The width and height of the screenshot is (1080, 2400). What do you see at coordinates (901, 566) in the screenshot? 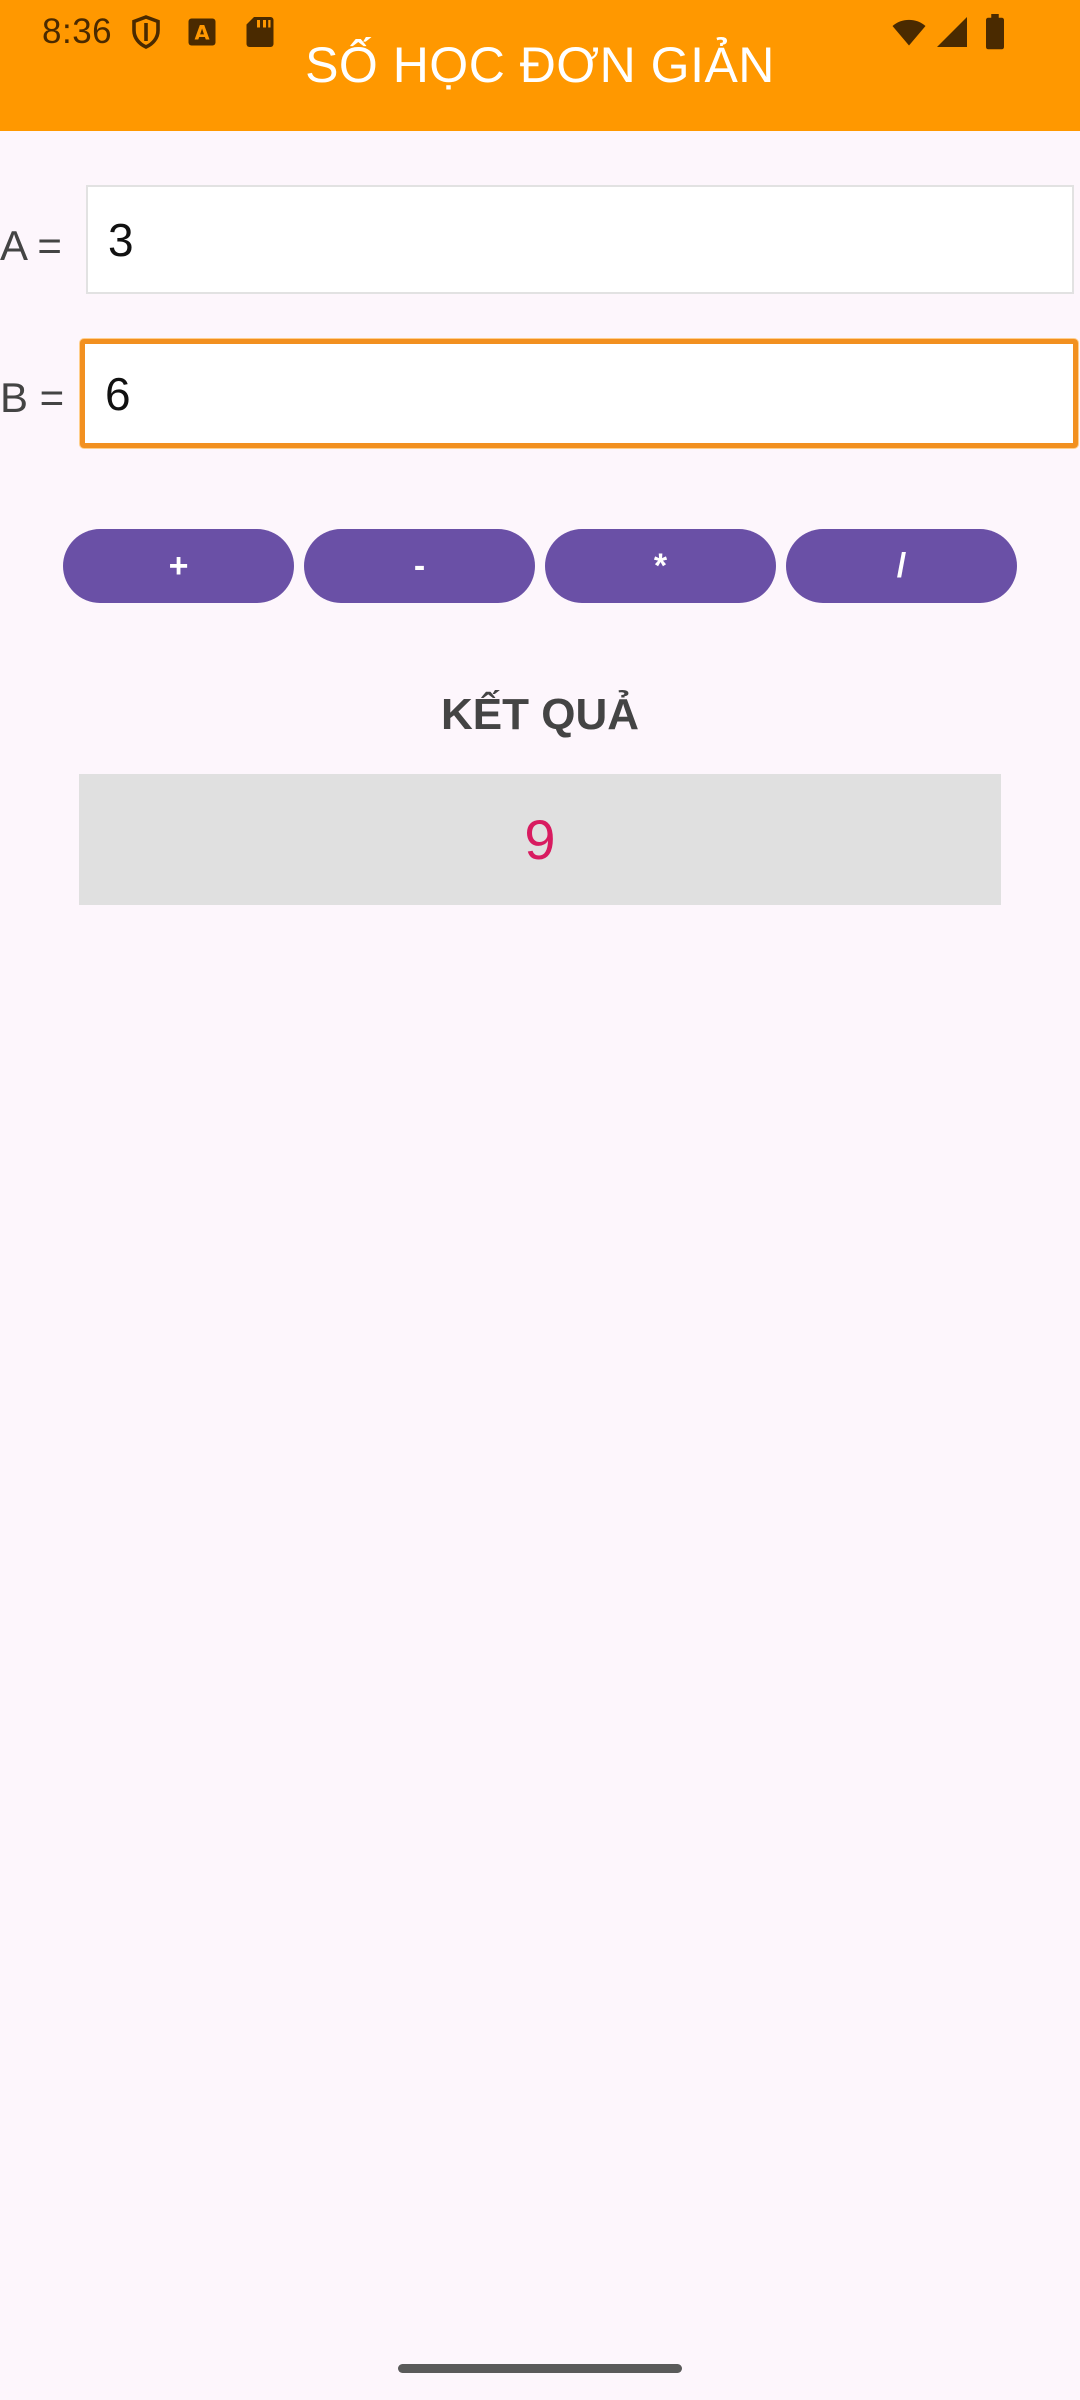
I see `divide-button: /` at bounding box center [901, 566].